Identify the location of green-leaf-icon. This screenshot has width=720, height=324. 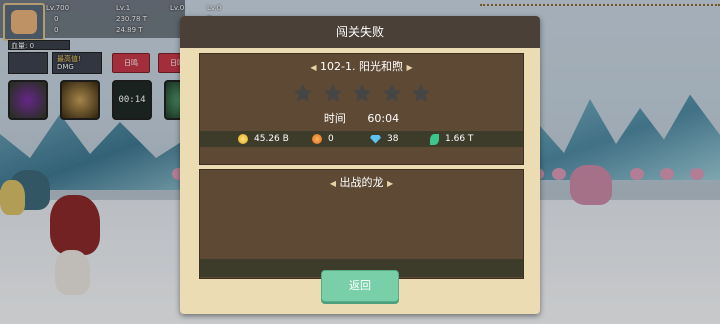
(434, 139).